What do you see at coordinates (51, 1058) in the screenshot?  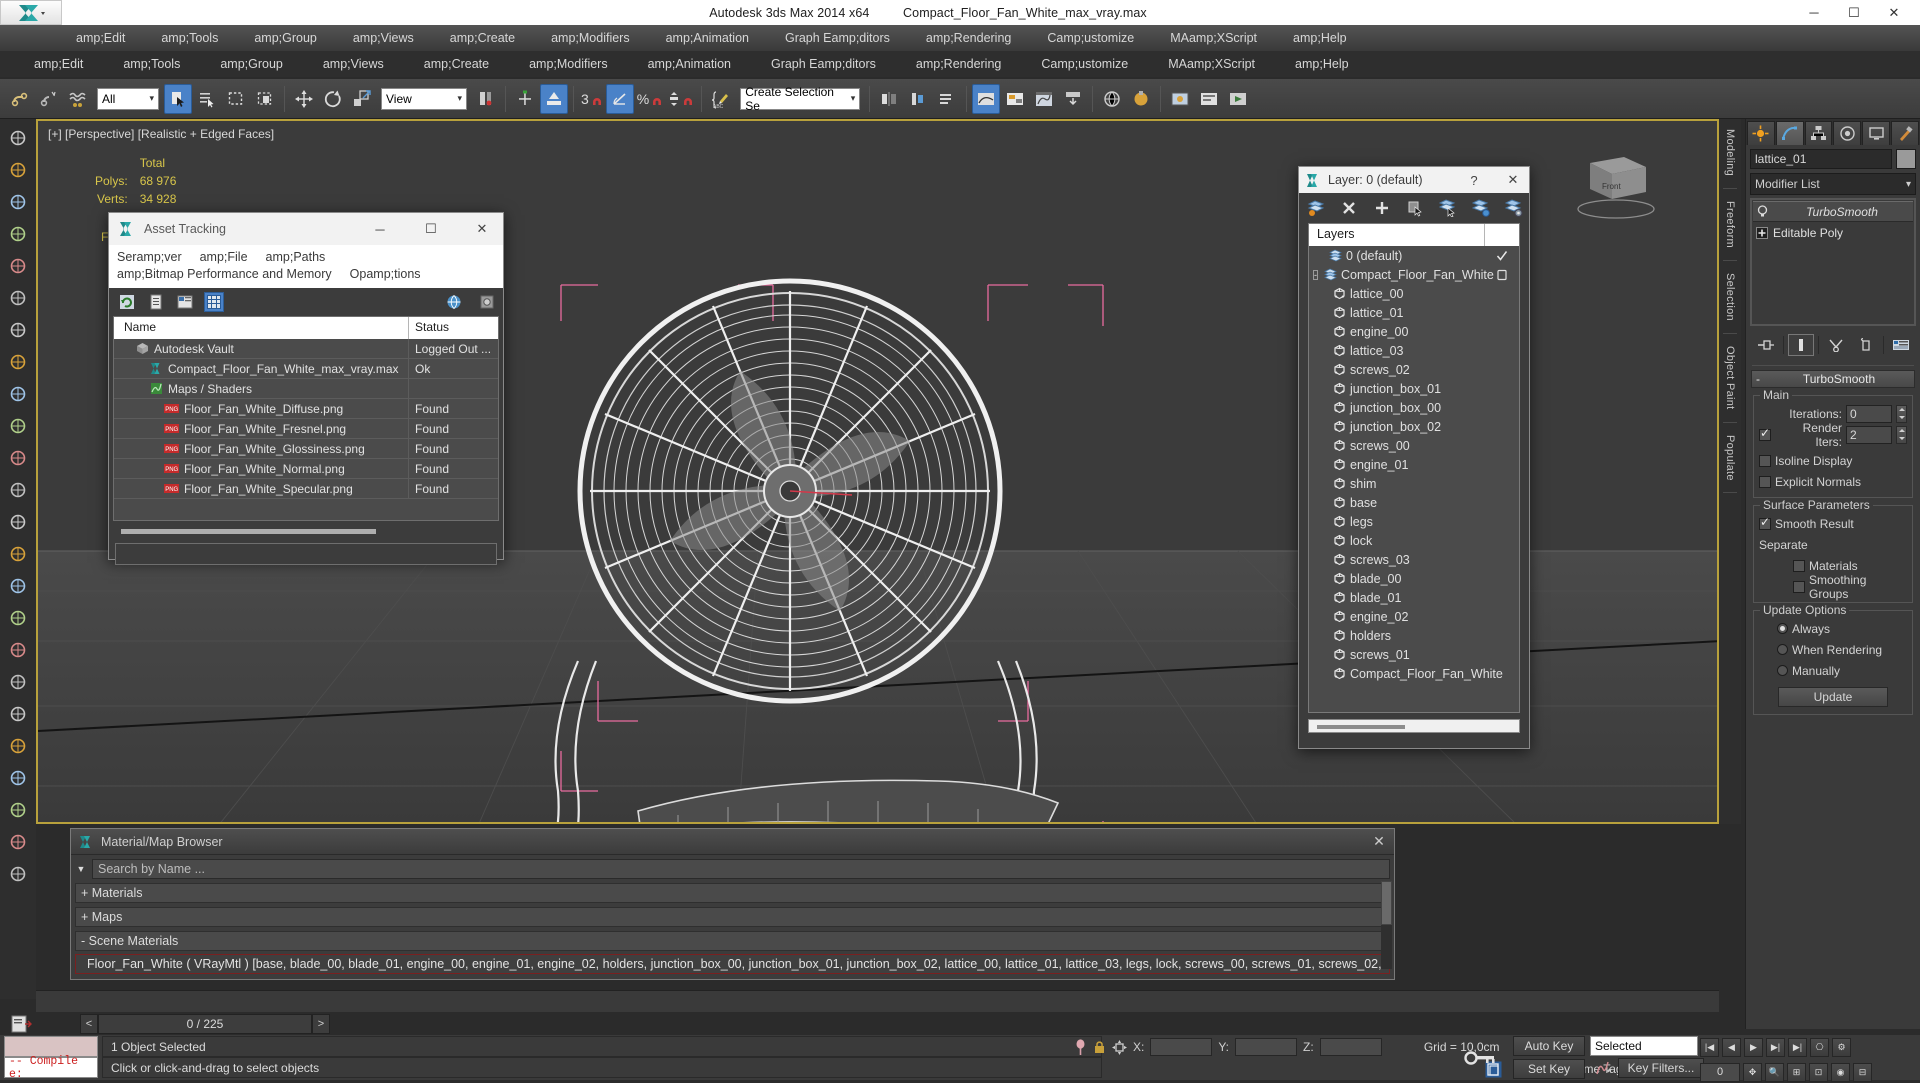 I see `maxscript-mini-listener: -- Compile e:` at bounding box center [51, 1058].